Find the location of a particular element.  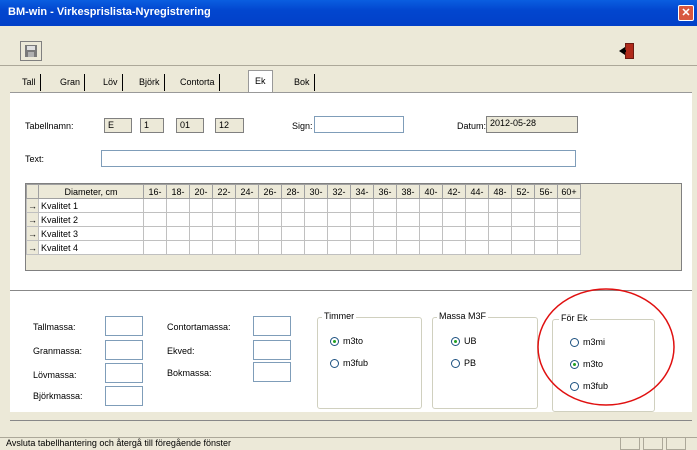

massa-ub-radio: UB is located at coordinates (464, 341).